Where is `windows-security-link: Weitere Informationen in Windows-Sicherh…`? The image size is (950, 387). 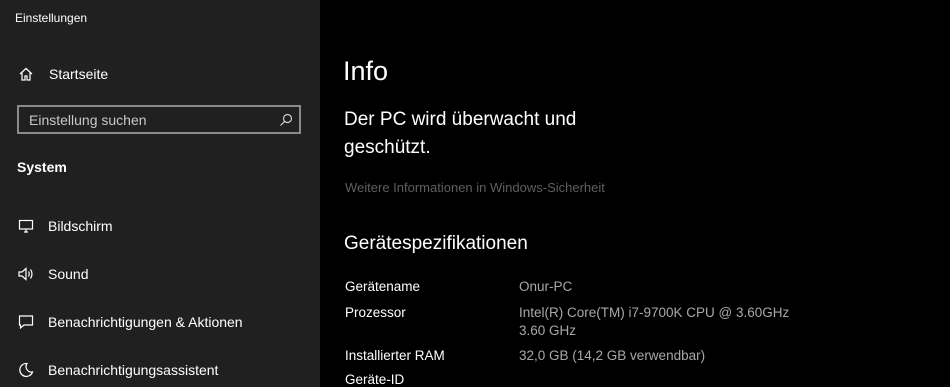 windows-security-link: Weitere Informationen in Windows-Sicherh… is located at coordinates (475, 187).